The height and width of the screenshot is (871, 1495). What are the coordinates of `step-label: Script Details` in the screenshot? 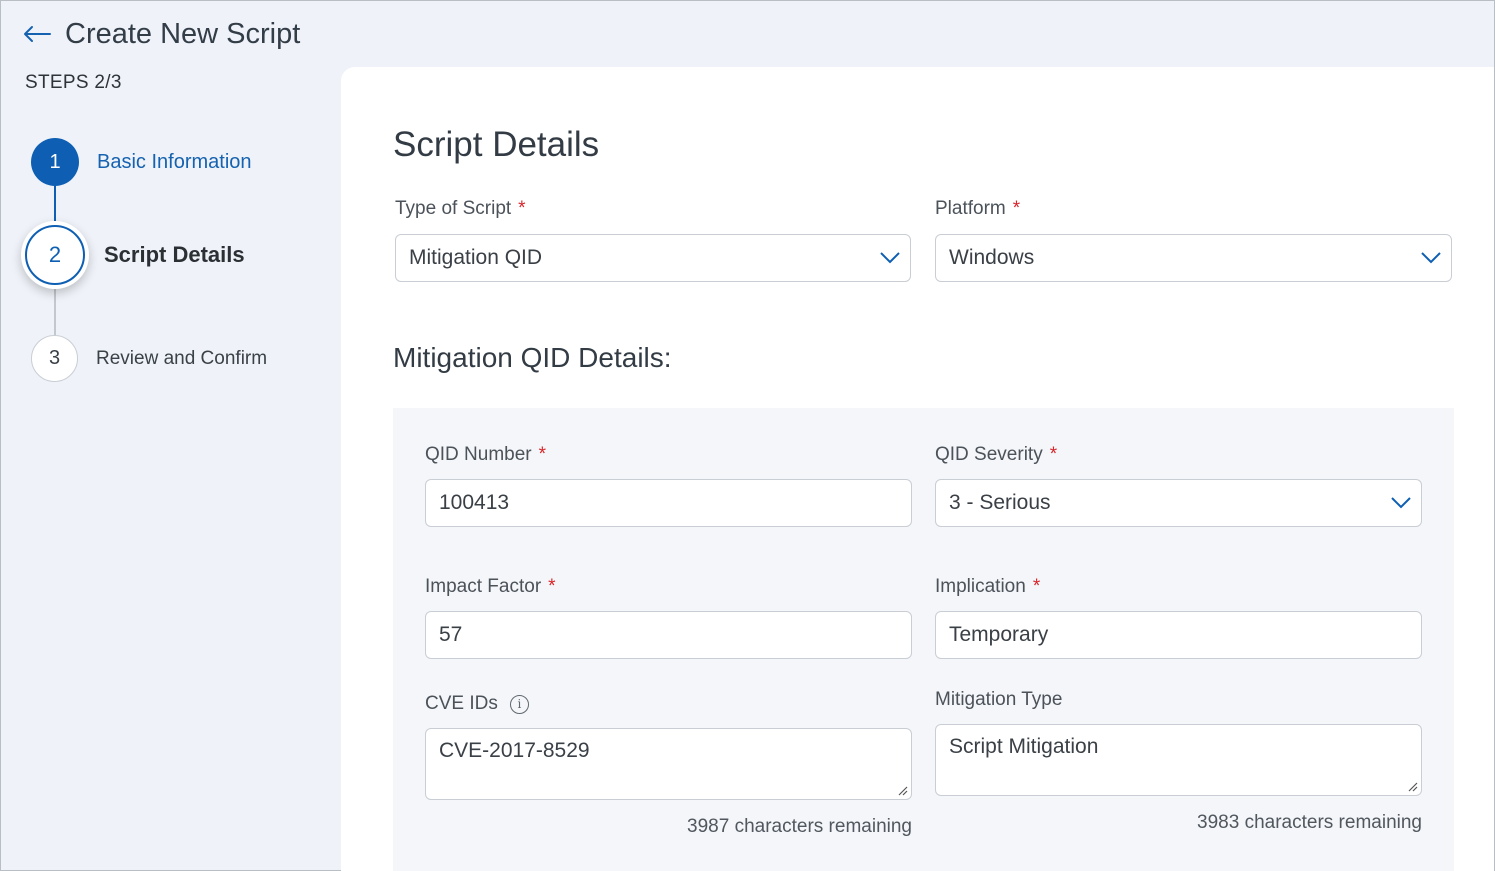 It's located at (174, 254).